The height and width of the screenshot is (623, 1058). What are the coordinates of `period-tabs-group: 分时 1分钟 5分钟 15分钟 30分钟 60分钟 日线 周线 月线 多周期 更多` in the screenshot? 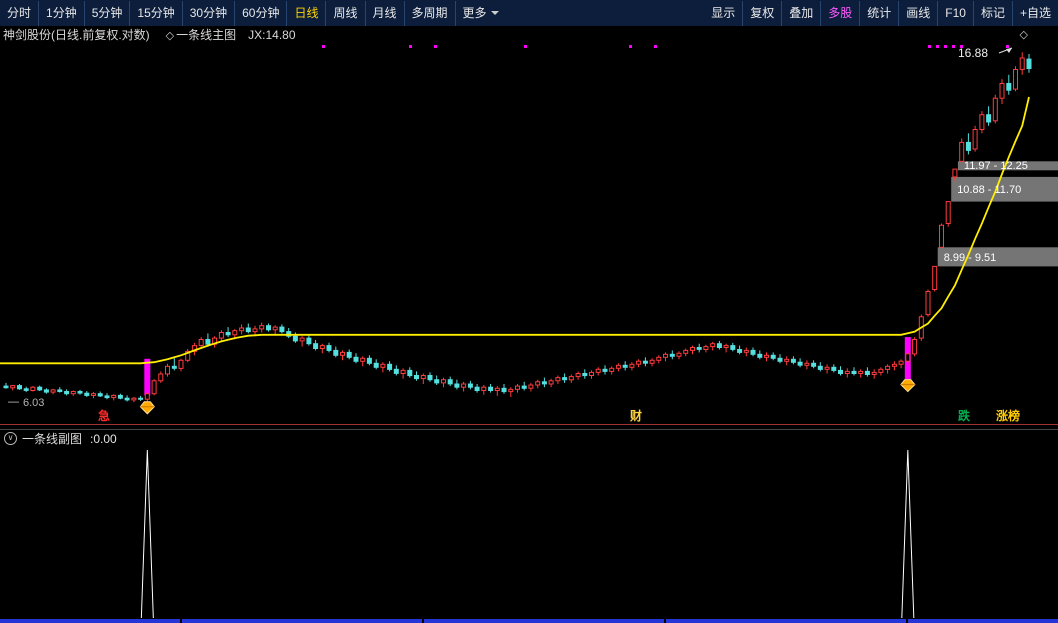 It's located at (253, 13).